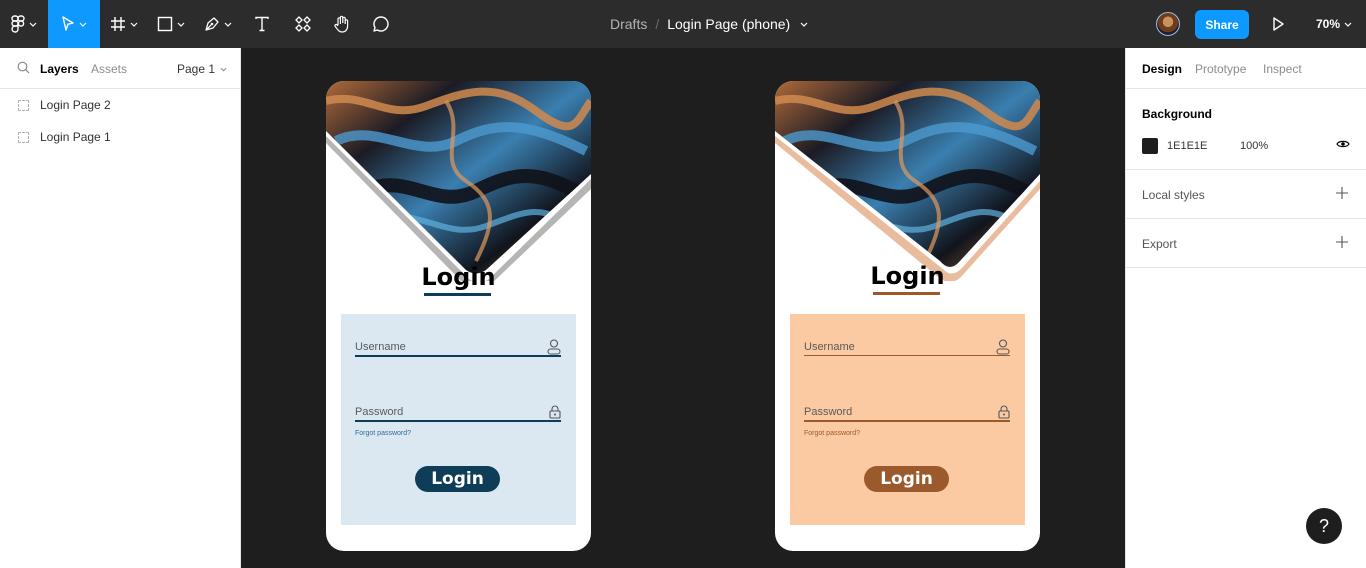  I want to click on layer-item: Login Page 1, so click(120, 137).